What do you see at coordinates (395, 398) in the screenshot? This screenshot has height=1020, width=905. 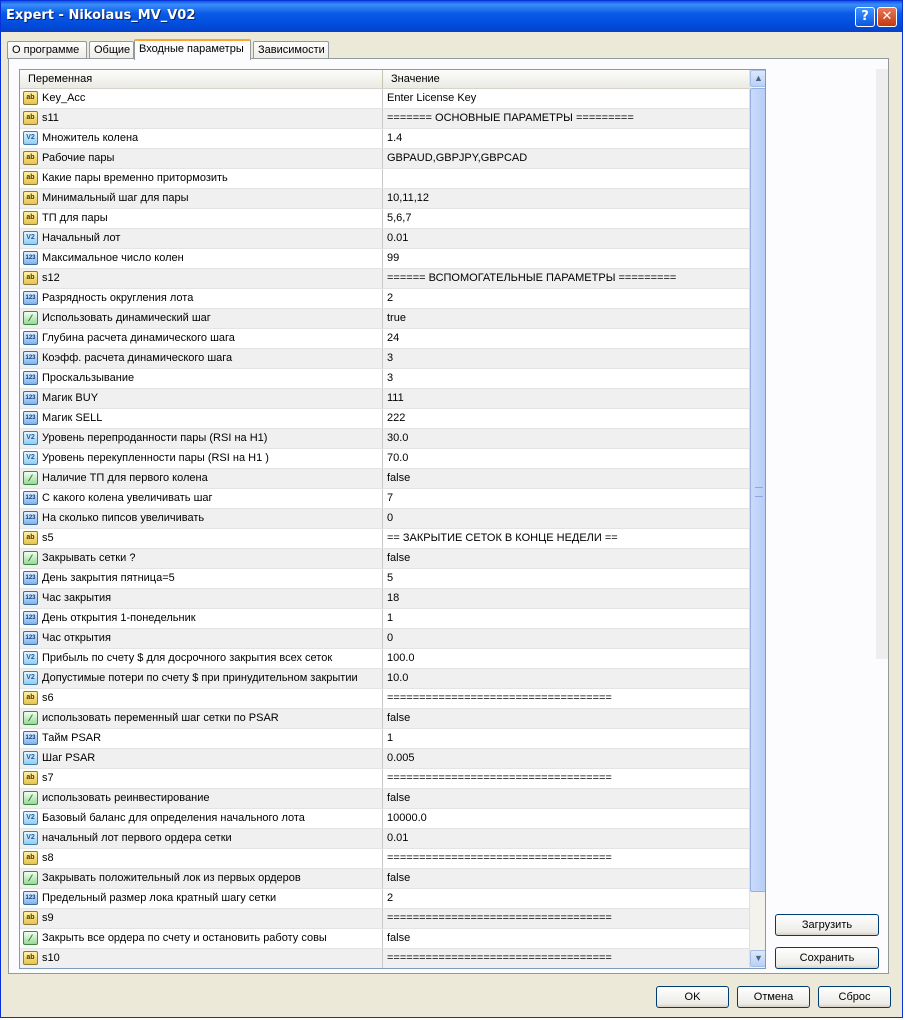 I see `value-cell: 111` at bounding box center [395, 398].